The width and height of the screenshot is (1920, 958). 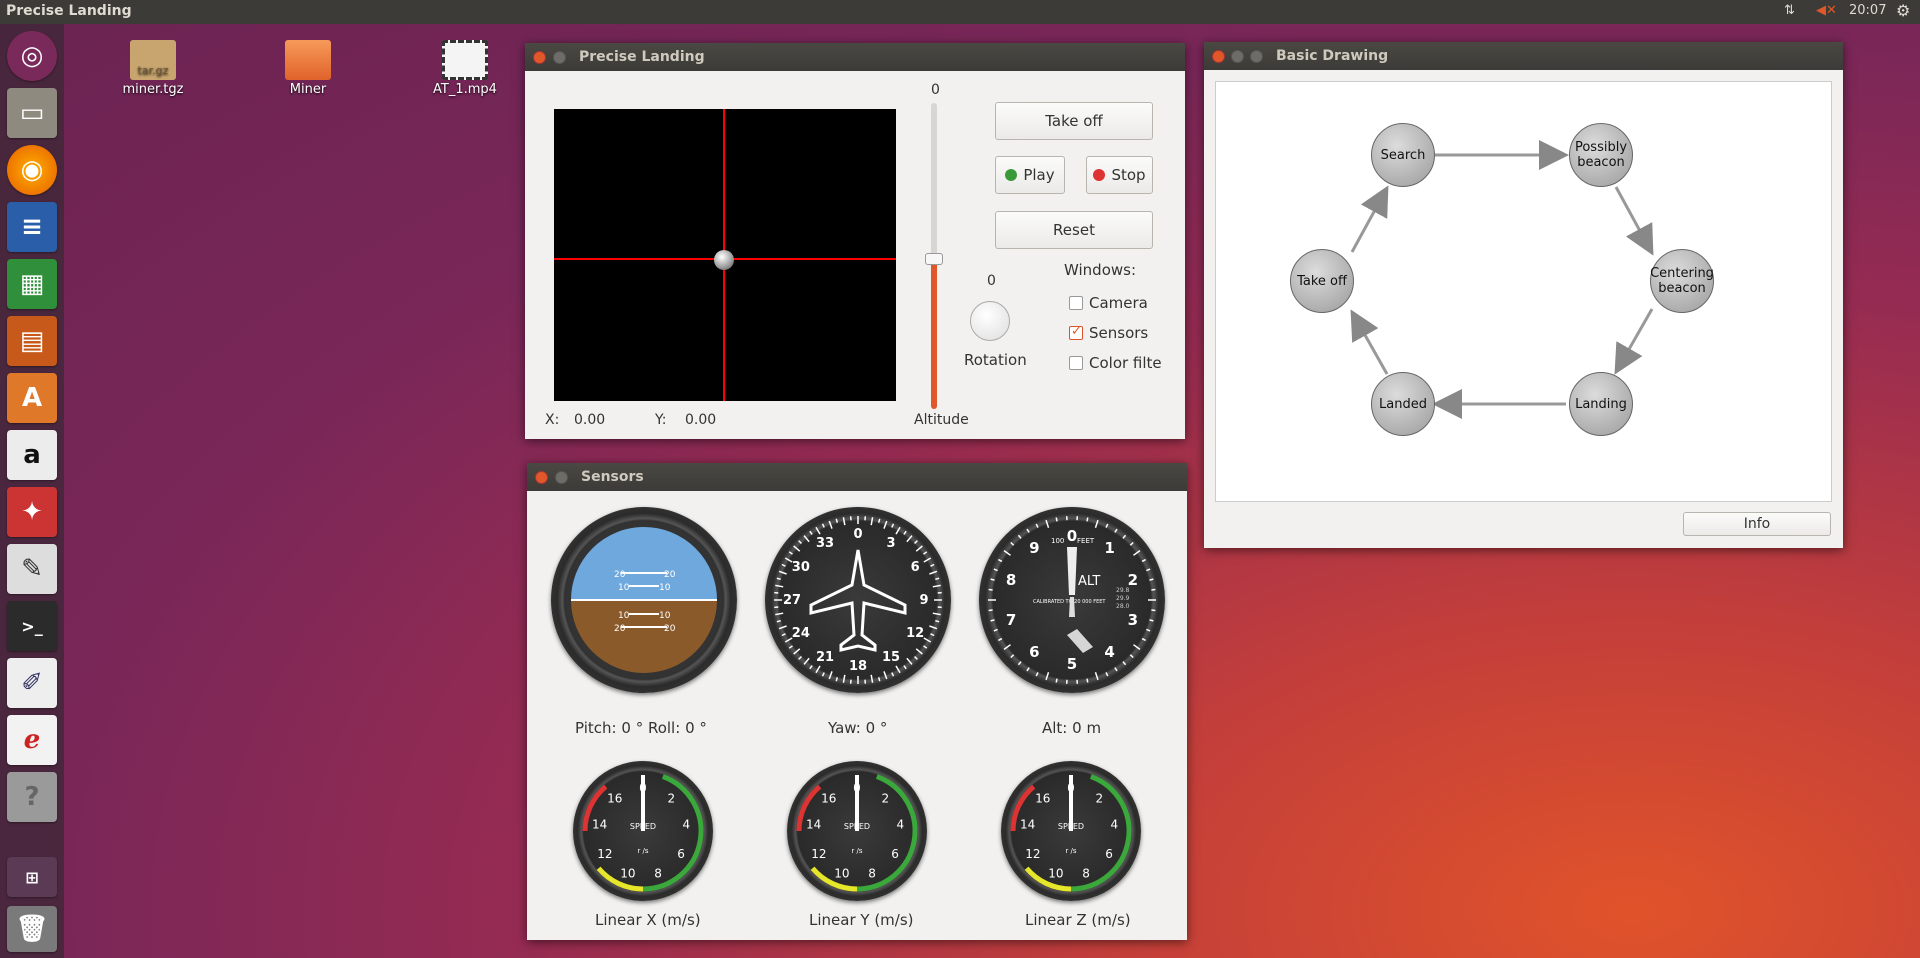 What do you see at coordinates (1403, 404) in the screenshot?
I see `state-node-landed: Landed` at bounding box center [1403, 404].